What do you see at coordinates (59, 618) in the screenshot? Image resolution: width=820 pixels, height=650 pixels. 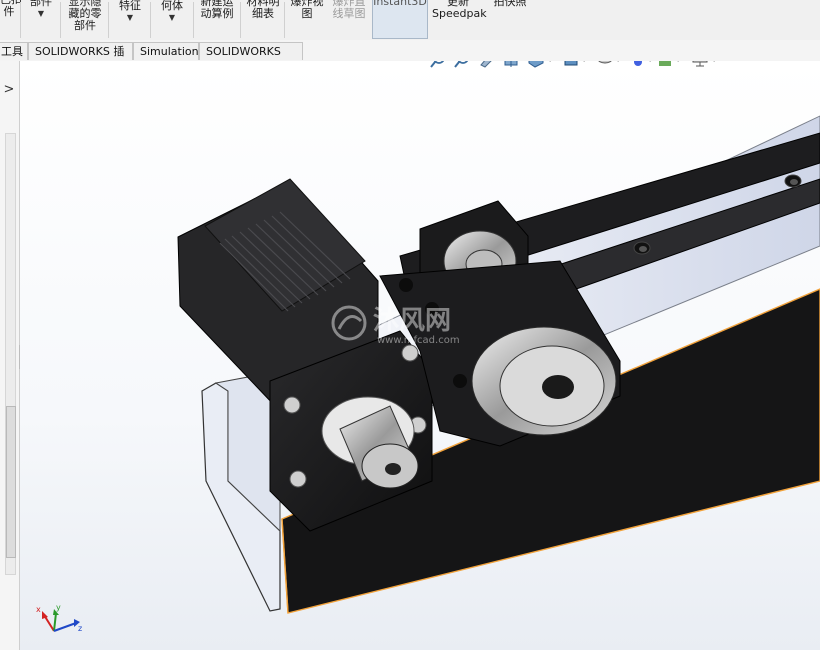 I see `coordinate-triad: x y z` at bounding box center [59, 618].